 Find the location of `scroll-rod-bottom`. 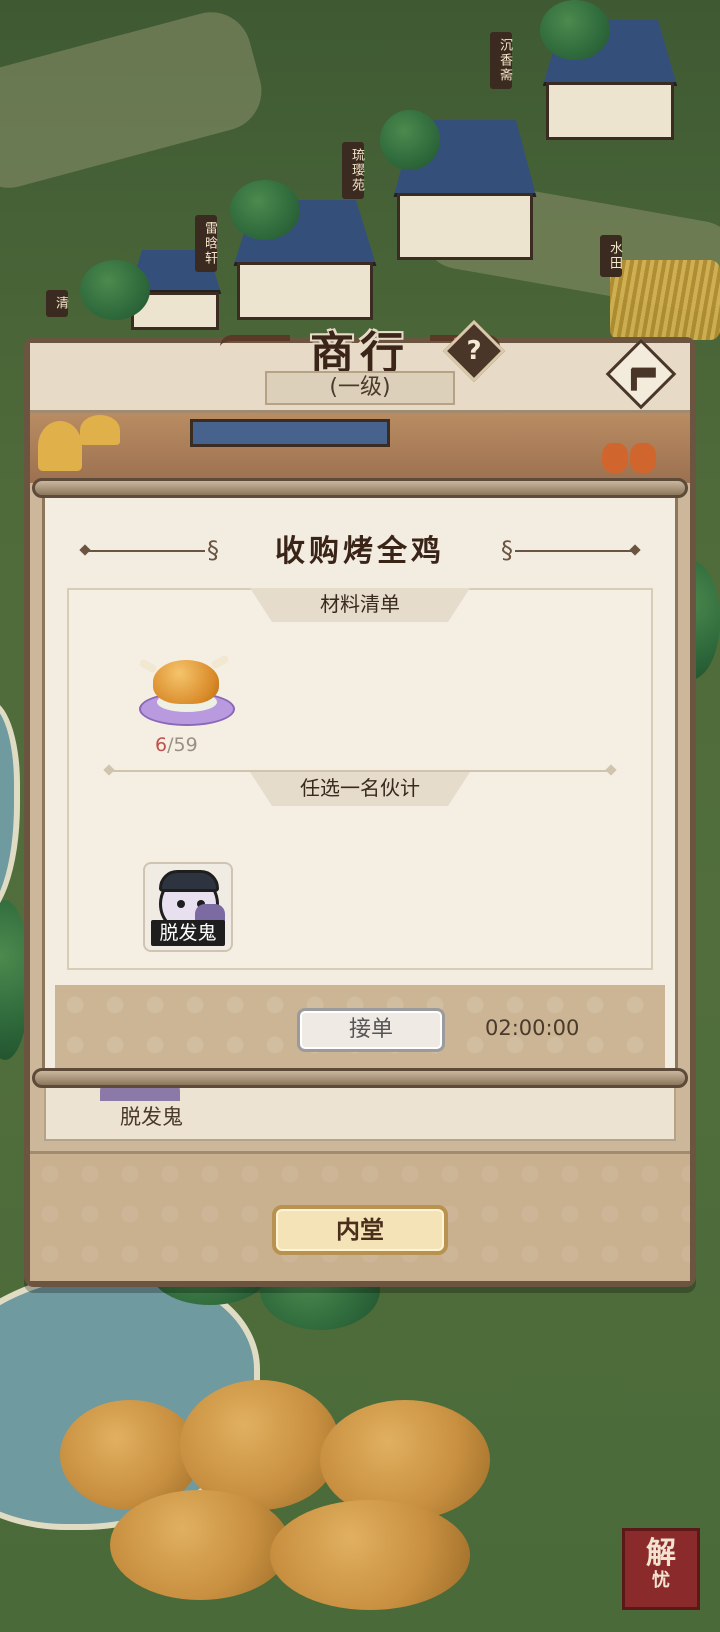

scroll-rod-bottom is located at coordinates (360, 1078).